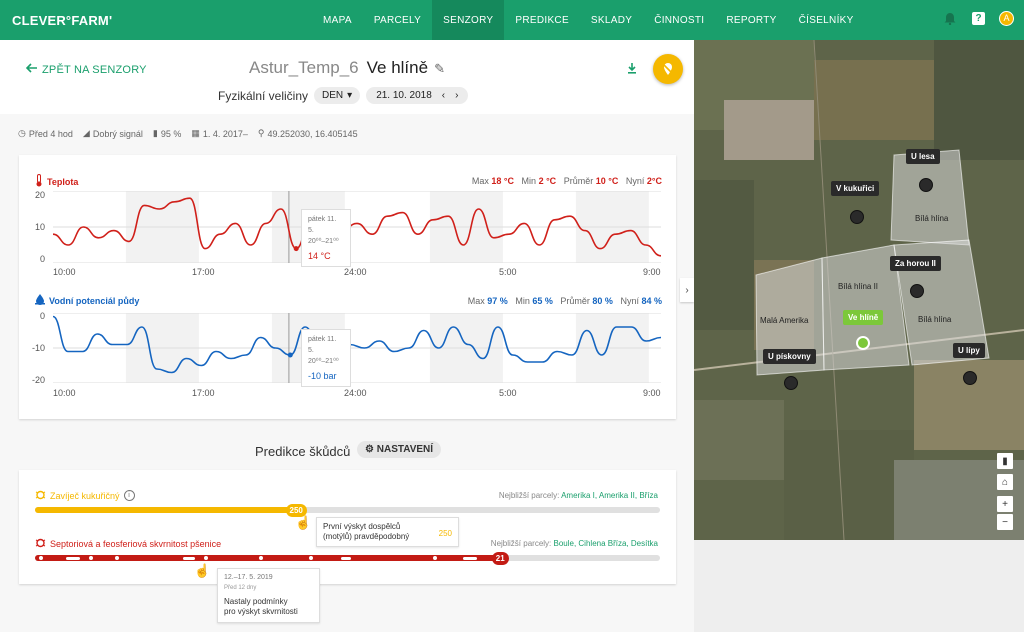 The width and height of the screenshot is (1024, 632). Describe the element at coordinates (333, 95) in the screenshot. I see `period-value: DEN` at that location.